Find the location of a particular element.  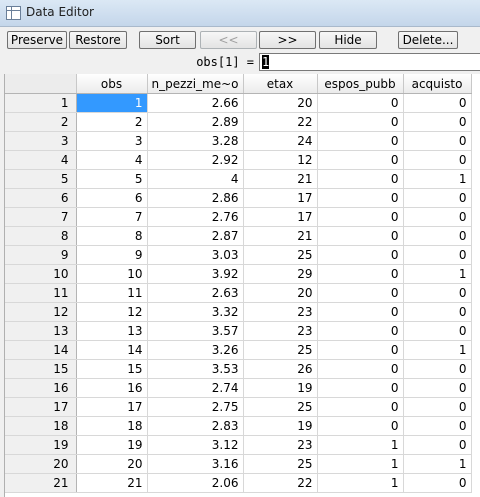

cell-etax: 12 is located at coordinates (280, 160).